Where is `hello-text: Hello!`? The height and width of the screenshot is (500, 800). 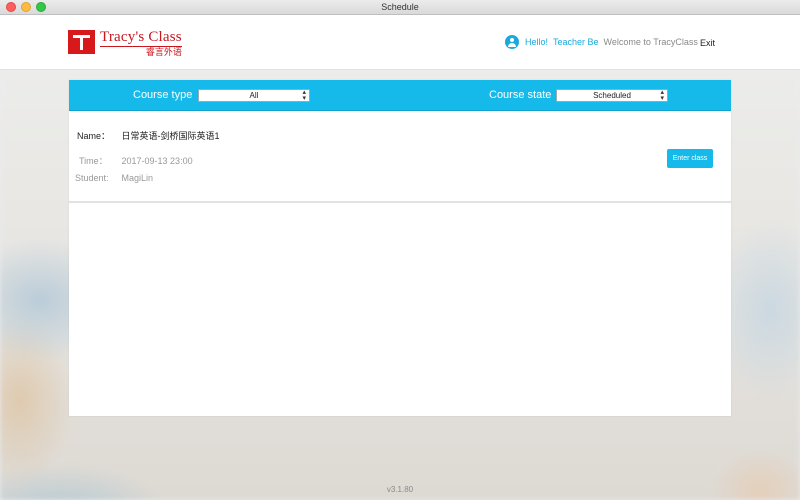 hello-text: Hello! is located at coordinates (537, 42).